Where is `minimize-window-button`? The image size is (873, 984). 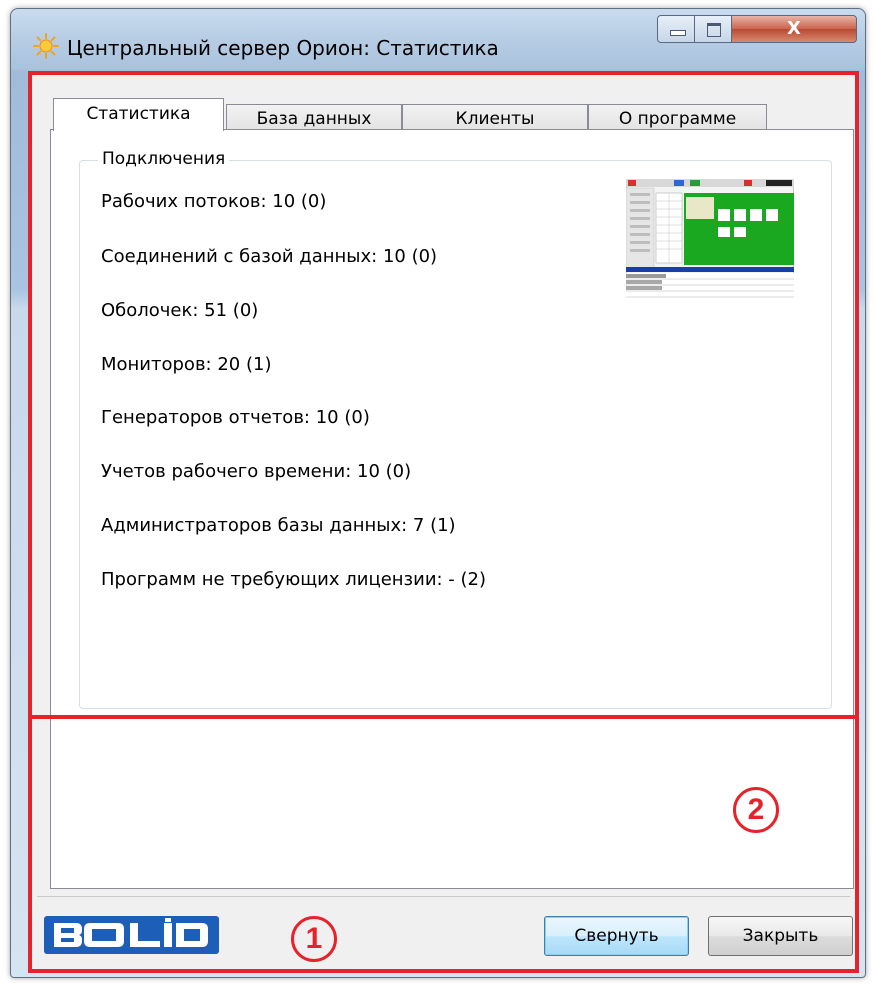 minimize-window-button is located at coordinates (676, 29).